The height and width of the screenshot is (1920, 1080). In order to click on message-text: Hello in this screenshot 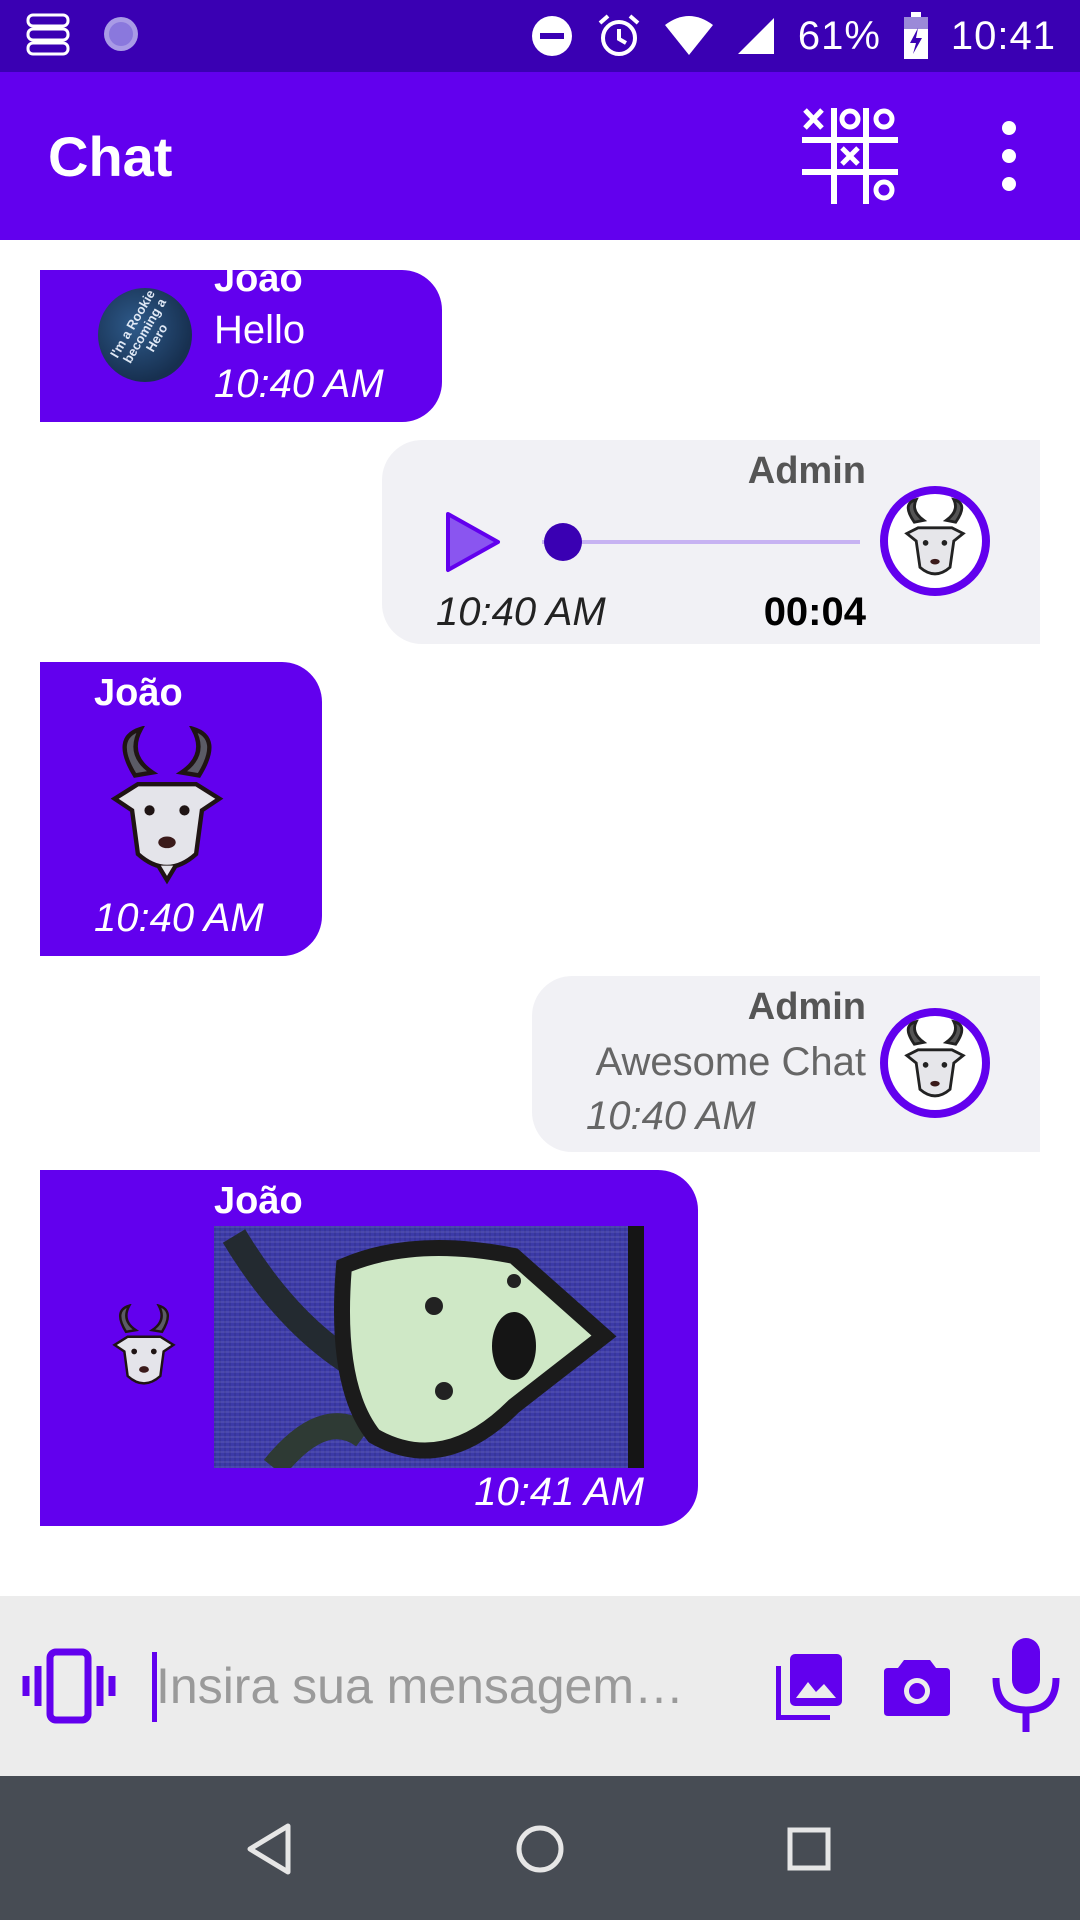, I will do `click(260, 330)`.